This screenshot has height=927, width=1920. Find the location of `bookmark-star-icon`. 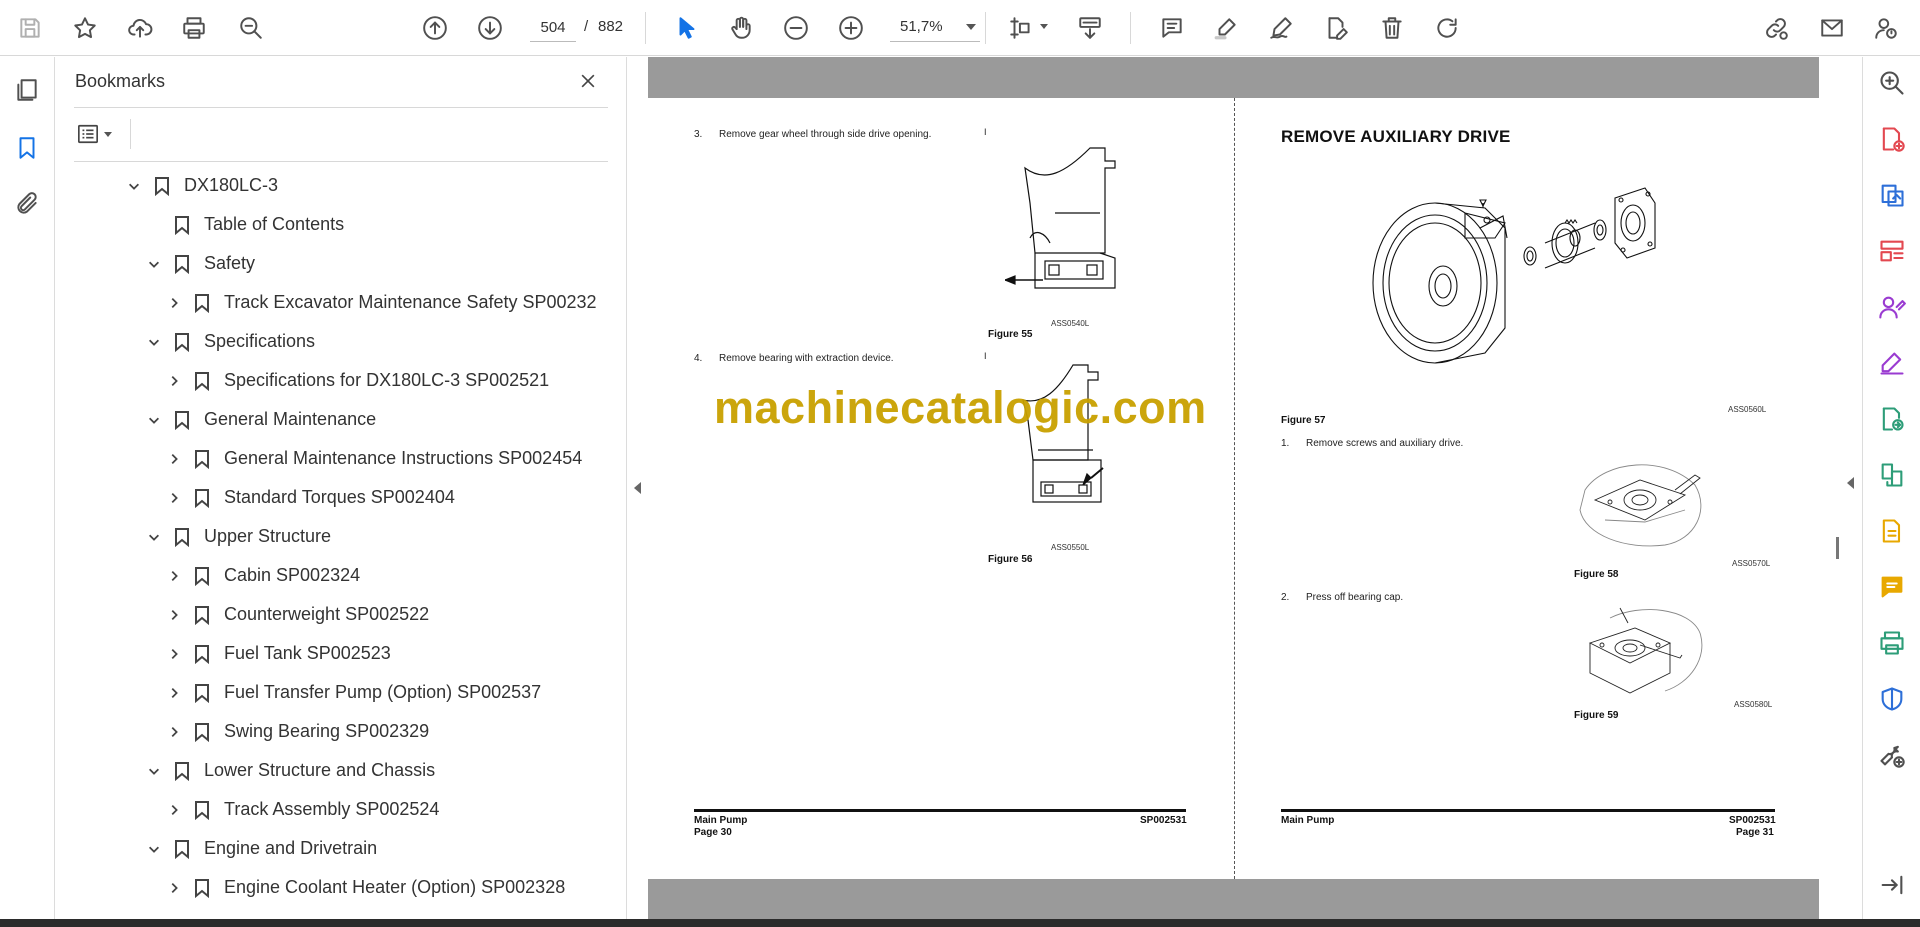

bookmark-star-icon is located at coordinates (85, 28).